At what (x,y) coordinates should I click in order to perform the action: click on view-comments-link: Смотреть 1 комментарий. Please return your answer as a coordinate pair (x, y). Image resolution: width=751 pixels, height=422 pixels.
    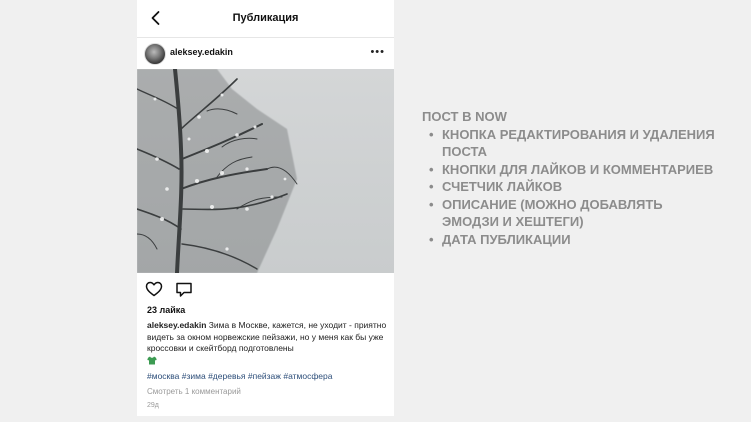
    Looking at the image, I should click on (194, 391).